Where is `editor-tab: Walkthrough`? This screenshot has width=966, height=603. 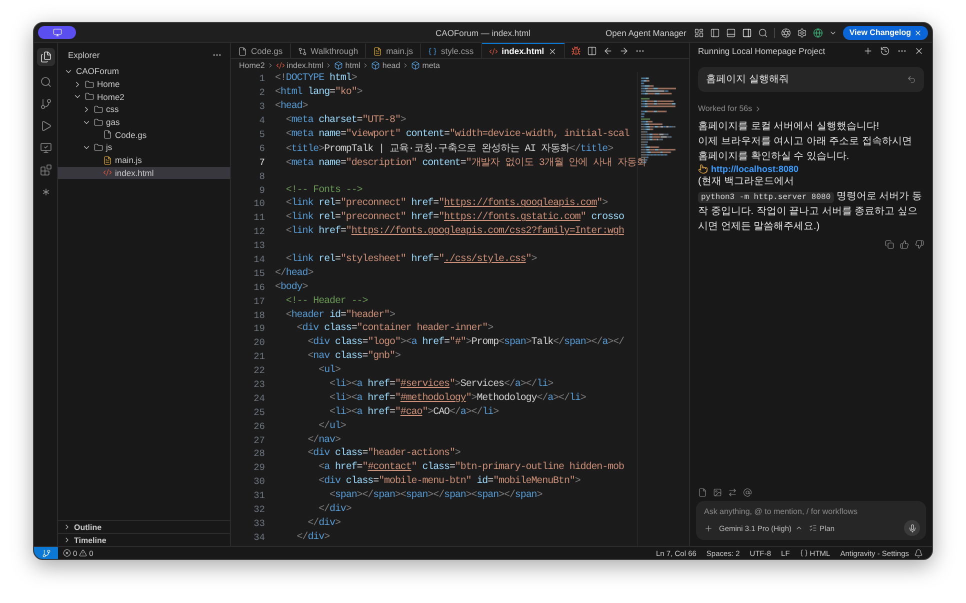 editor-tab: Walkthrough is located at coordinates (328, 50).